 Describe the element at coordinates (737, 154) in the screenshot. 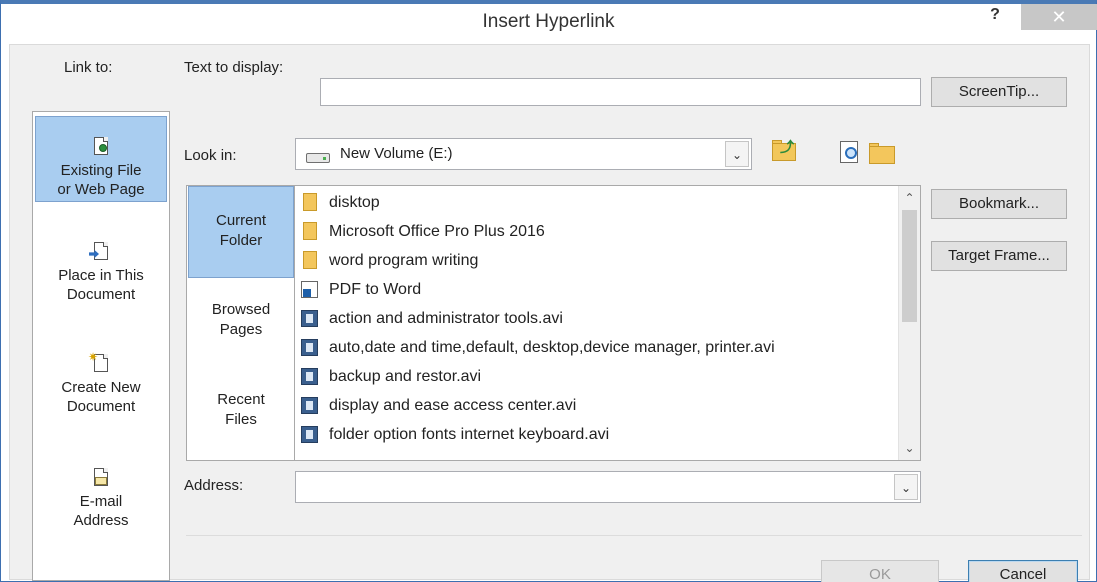

I see `look-in-dropdown-arrow: ⌄` at that location.